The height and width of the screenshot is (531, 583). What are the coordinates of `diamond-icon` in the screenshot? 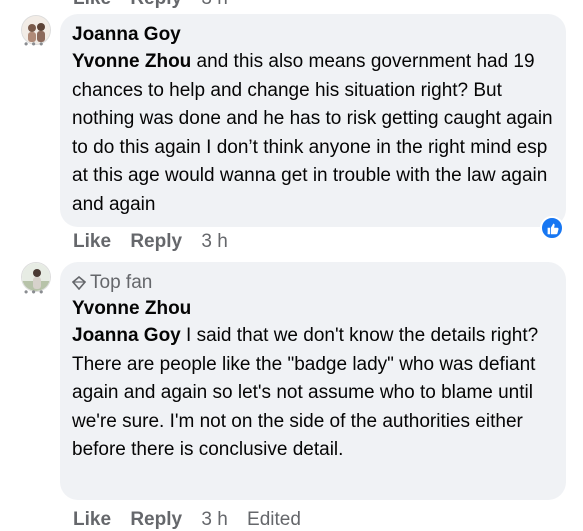 It's located at (79, 283).